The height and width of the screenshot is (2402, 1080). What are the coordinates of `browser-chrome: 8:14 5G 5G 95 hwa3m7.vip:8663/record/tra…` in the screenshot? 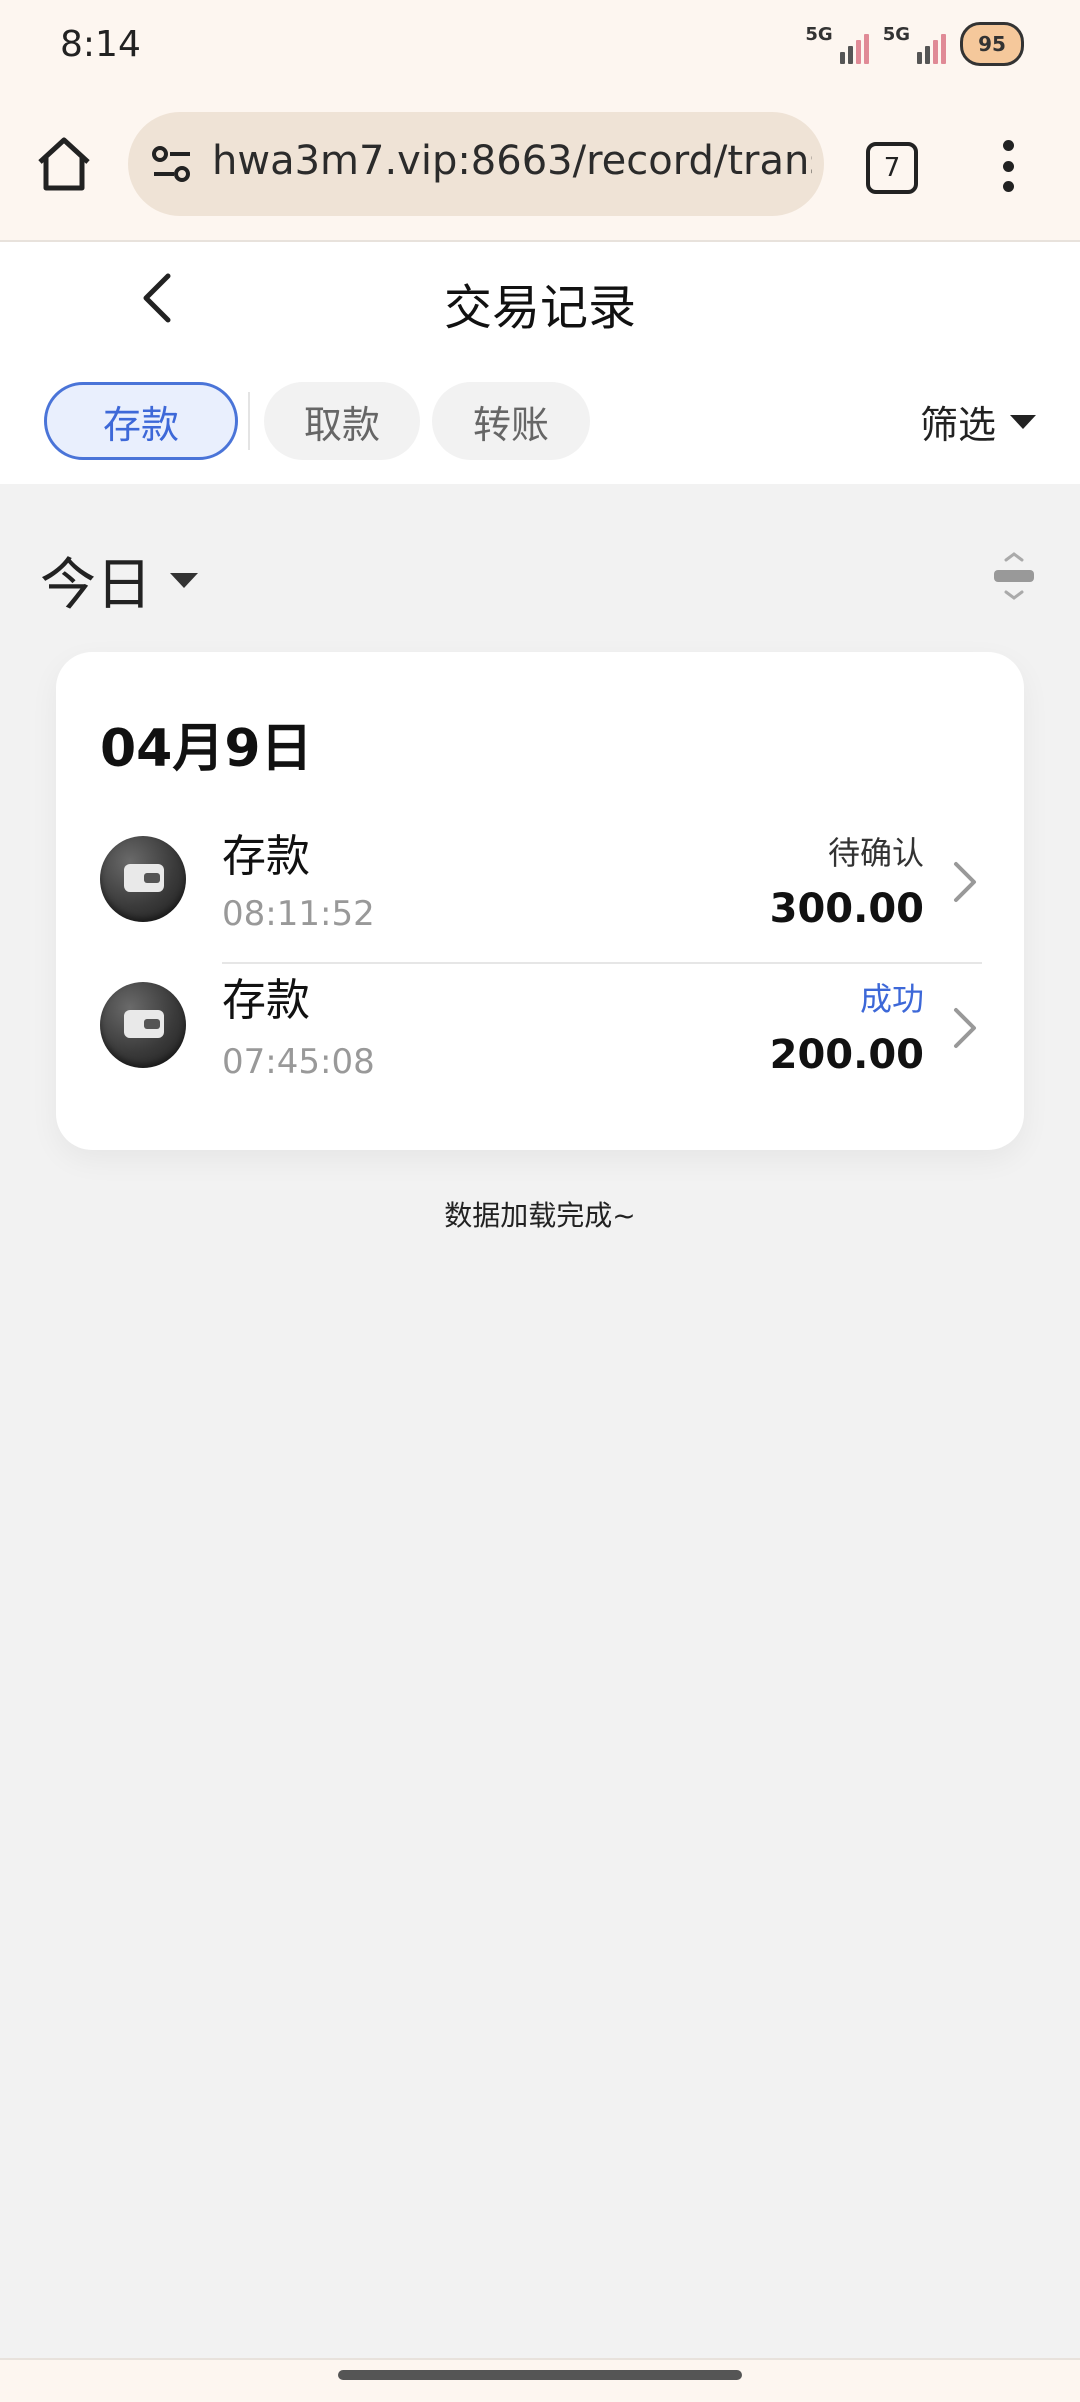 It's located at (540, 121).